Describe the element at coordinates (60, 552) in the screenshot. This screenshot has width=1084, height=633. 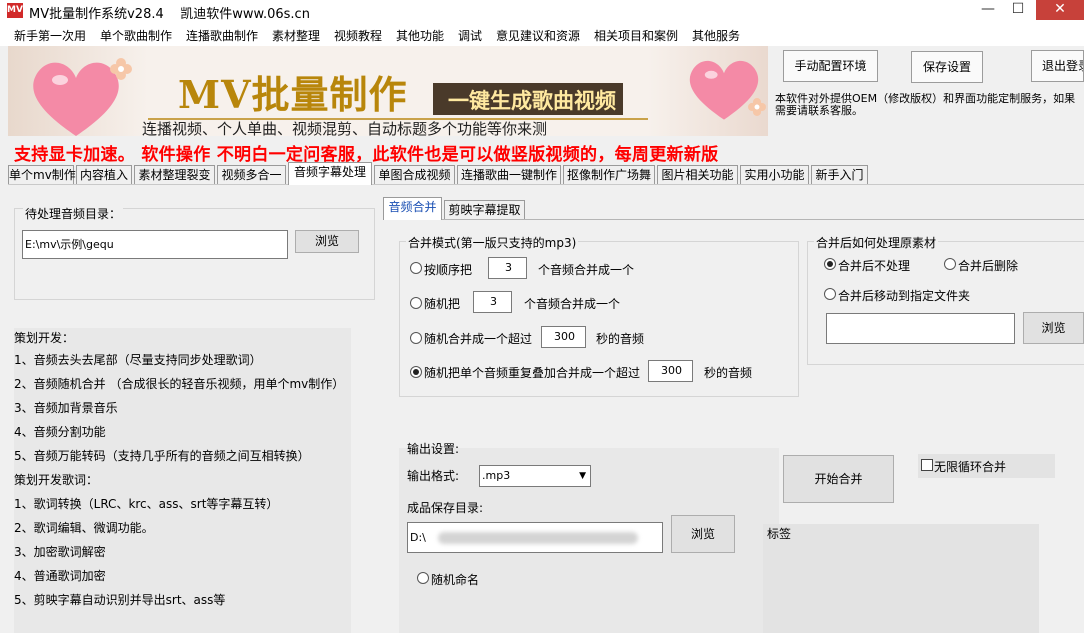
I see `notes-line: 3、加密歌词解密` at that location.